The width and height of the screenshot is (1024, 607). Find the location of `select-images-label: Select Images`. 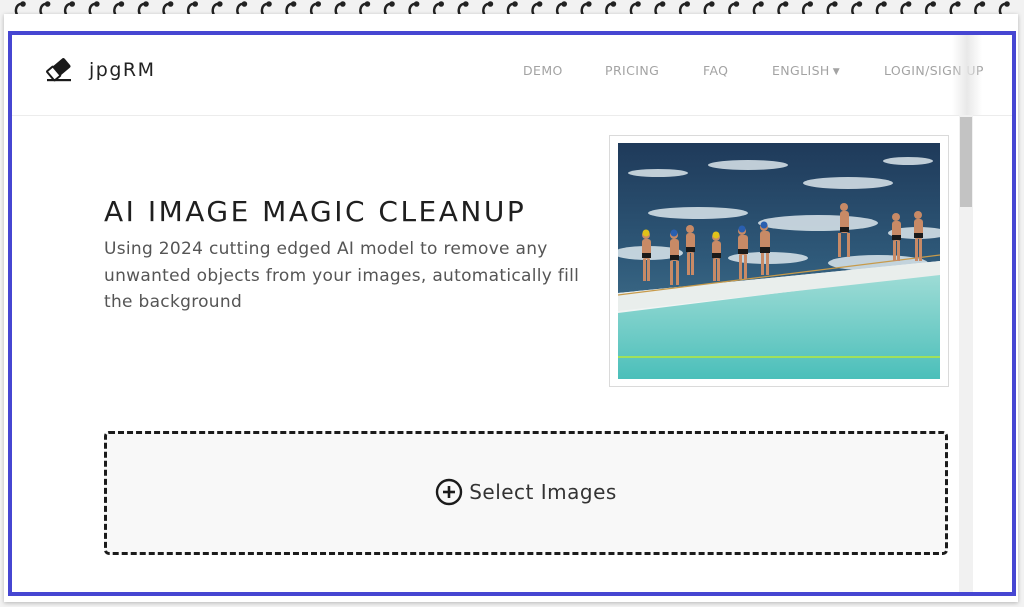

select-images-label: Select Images is located at coordinates (543, 492).